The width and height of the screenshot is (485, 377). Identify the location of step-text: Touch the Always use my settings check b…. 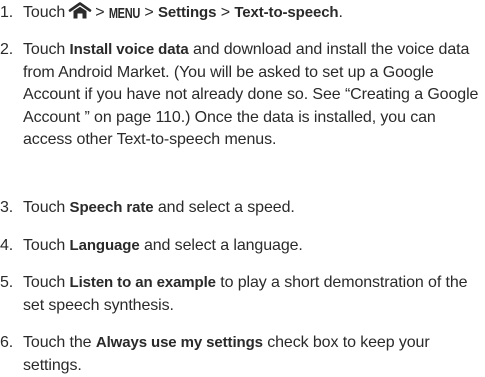
(251, 354).